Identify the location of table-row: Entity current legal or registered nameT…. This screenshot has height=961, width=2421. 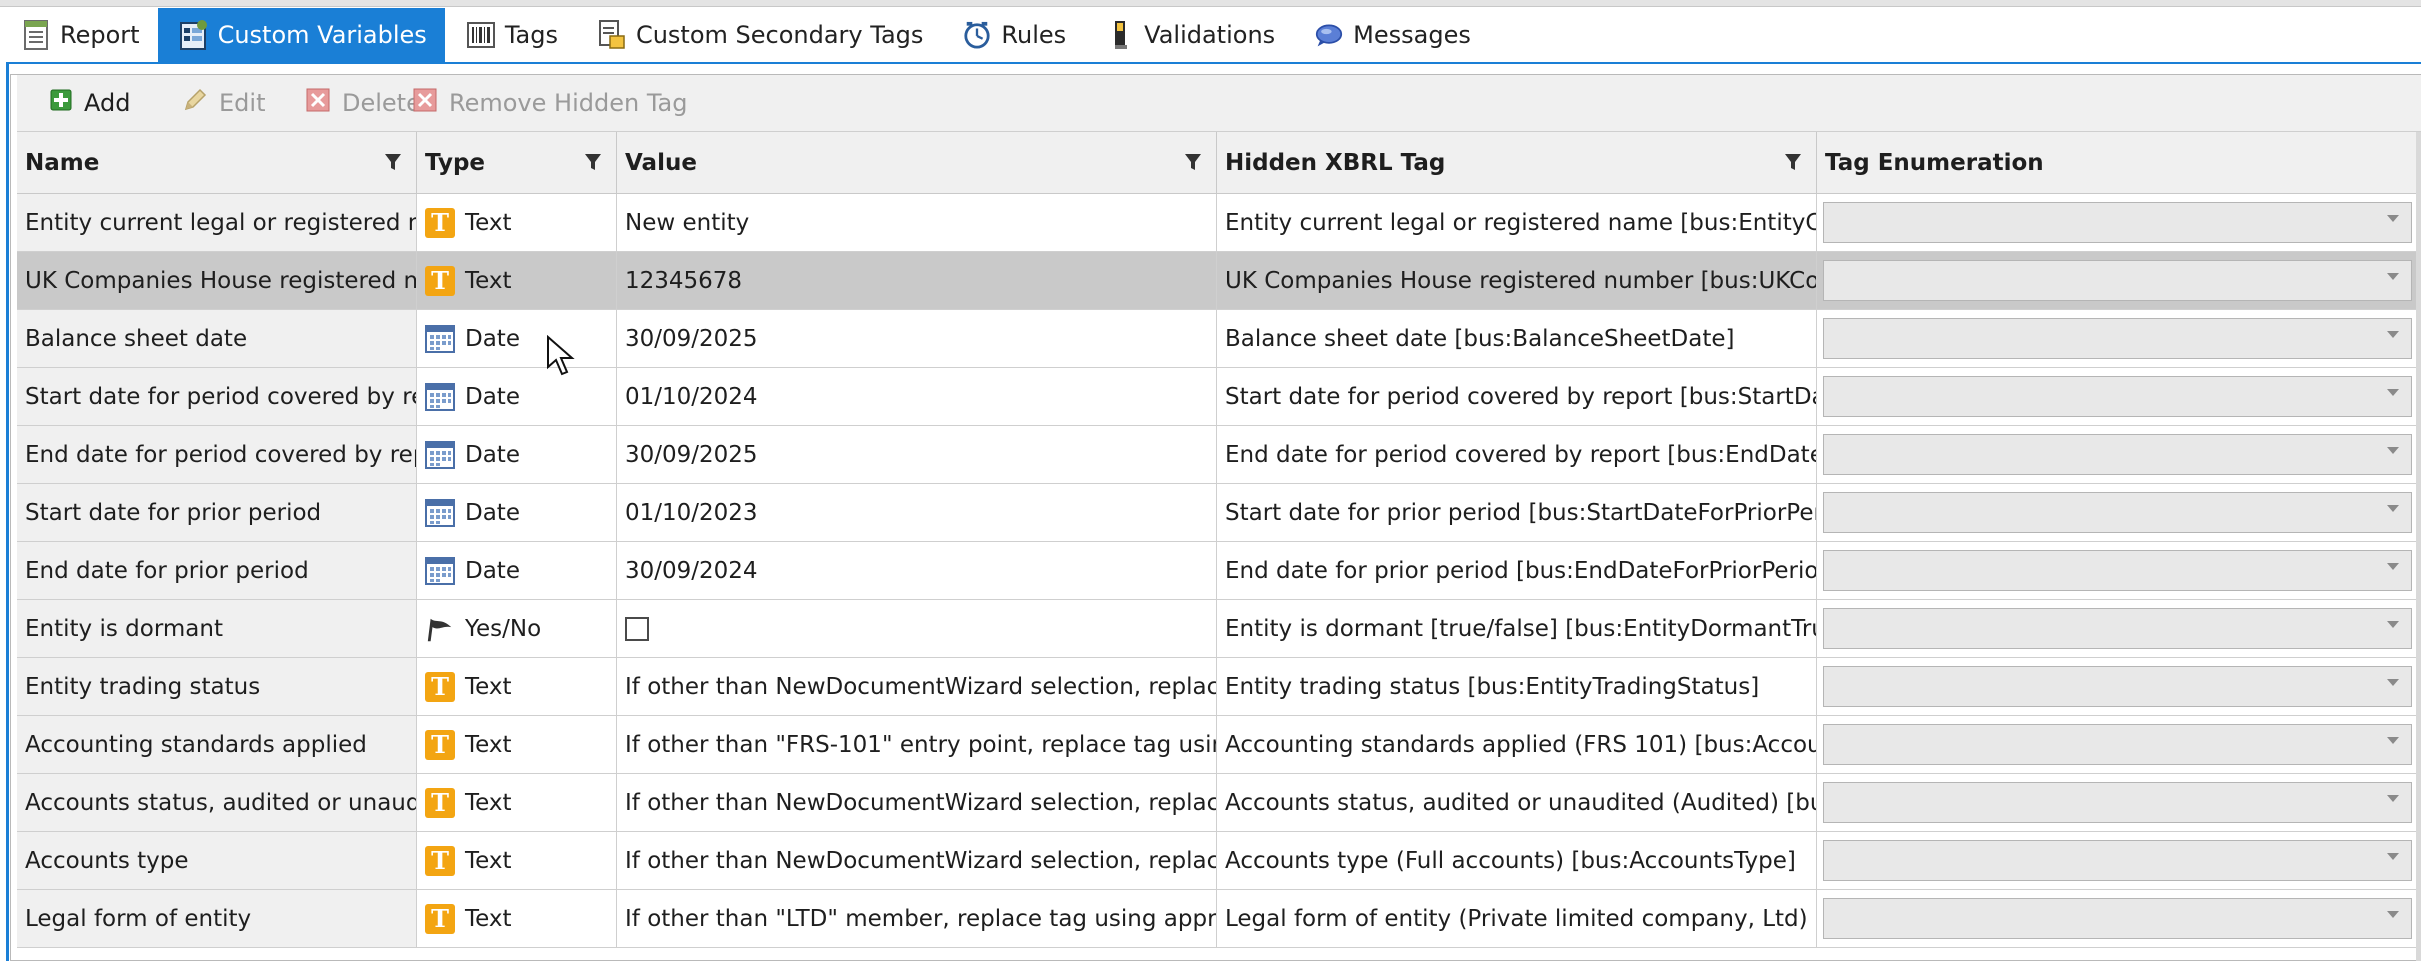
(1219, 223).